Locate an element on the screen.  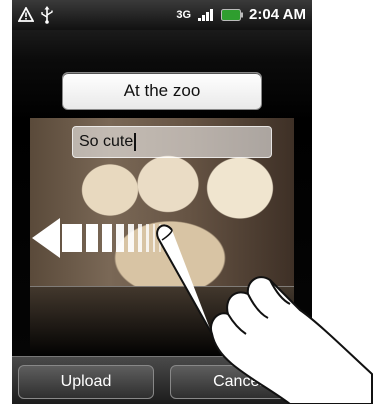
clock: 2:04 AM is located at coordinates (277, 14).